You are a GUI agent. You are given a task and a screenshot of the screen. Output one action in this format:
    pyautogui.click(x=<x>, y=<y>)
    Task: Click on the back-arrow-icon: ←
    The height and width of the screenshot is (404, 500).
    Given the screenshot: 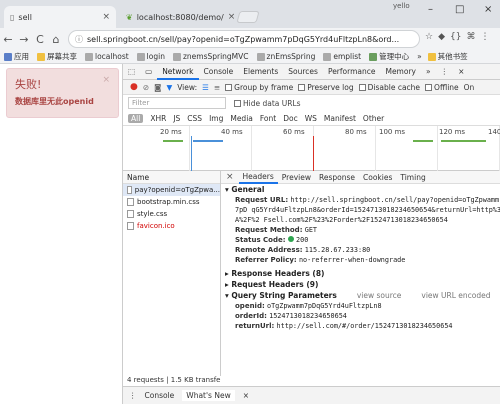 What is the action you would take?
    pyautogui.click(x=8, y=39)
    